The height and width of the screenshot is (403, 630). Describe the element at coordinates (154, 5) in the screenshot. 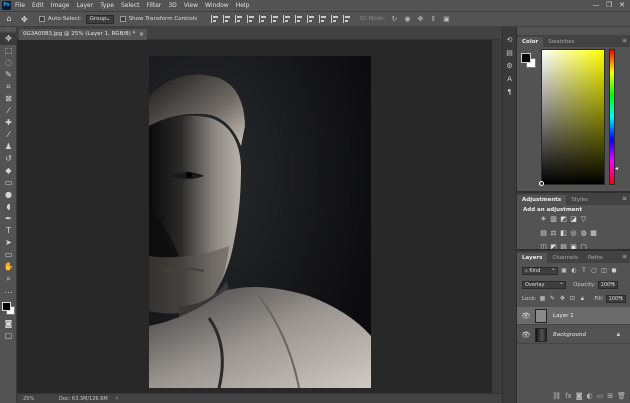

I see `menu-filter: Filter` at that location.